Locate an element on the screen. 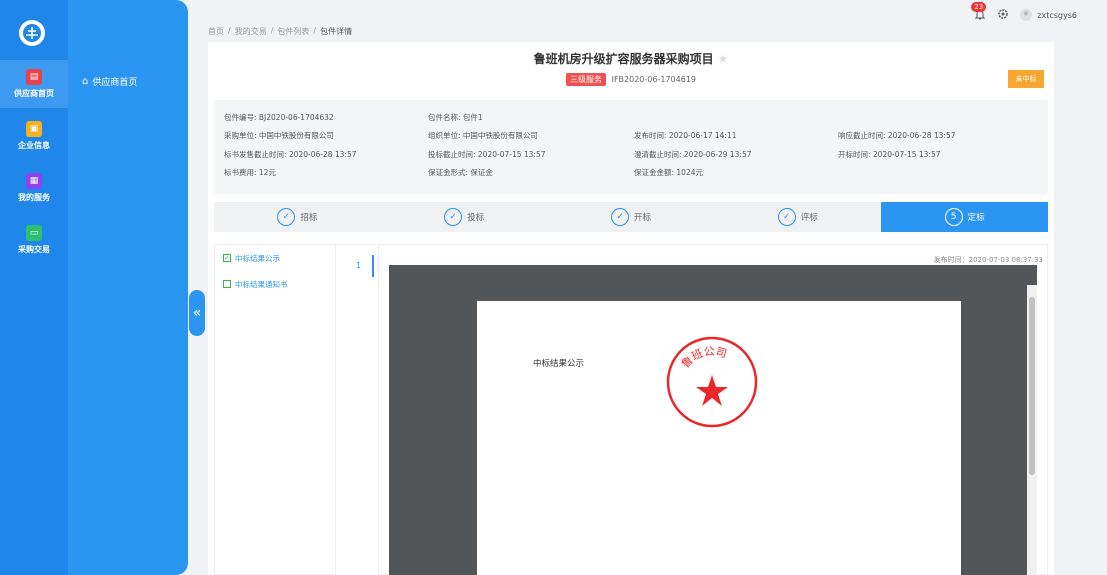 The width and height of the screenshot is (1107, 575). response-deadline: 响应截止时间: 2020-06-28 13:57 is located at coordinates (897, 135).